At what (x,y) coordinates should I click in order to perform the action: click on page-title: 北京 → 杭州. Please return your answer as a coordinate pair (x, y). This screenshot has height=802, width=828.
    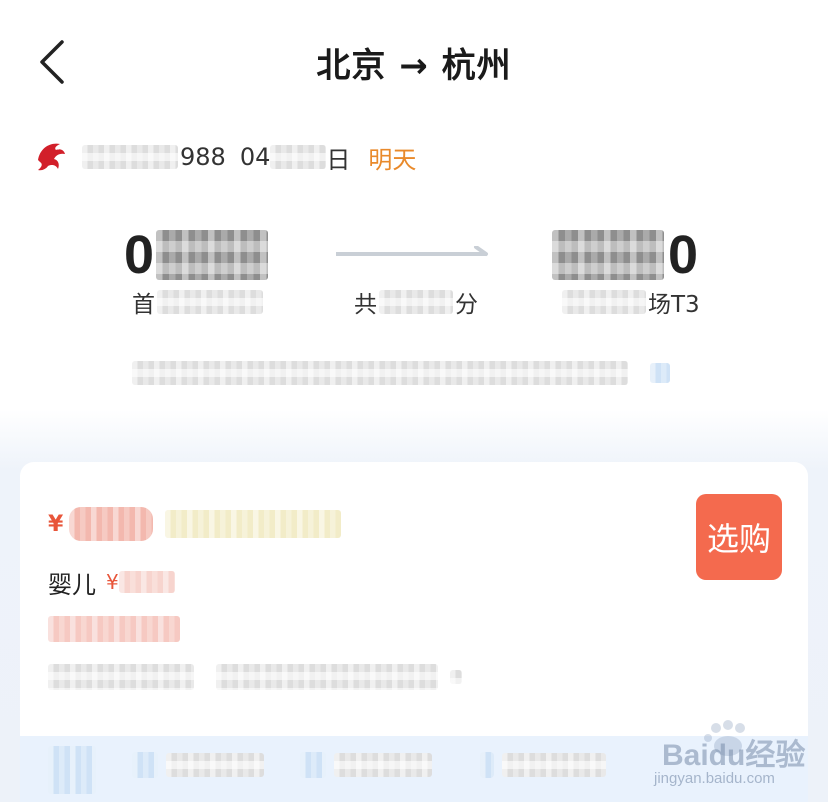
    Looking at the image, I should click on (414, 66).